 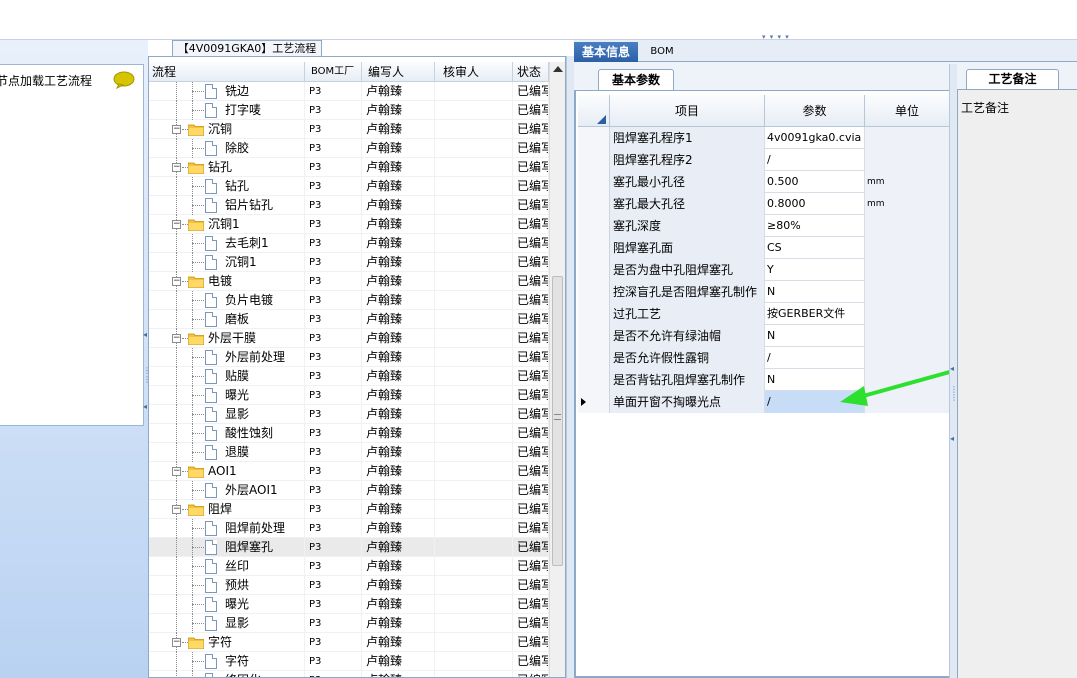 I want to click on param-cell-value: 0.500, so click(x=815, y=182).